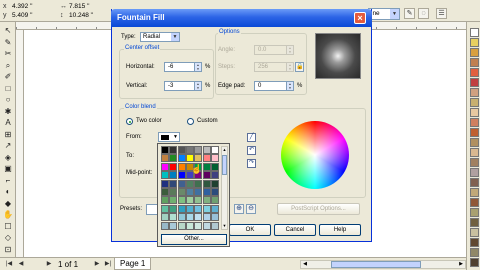 Image resolution: width=480 pixels, height=270 pixels. What do you see at coordinates (133, 264) in the screenshot?
I see `page-tab-1: Page 1` at bounding box center [133, 264].